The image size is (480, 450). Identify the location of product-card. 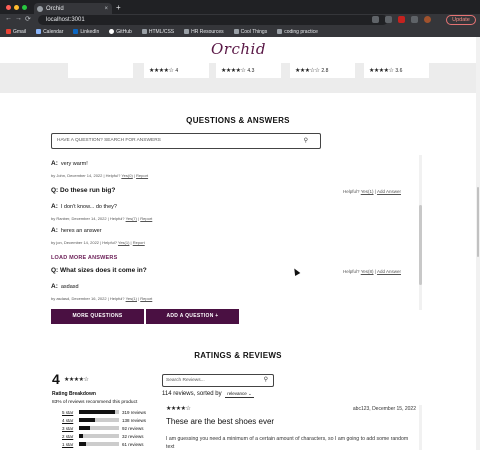
(100, 70).